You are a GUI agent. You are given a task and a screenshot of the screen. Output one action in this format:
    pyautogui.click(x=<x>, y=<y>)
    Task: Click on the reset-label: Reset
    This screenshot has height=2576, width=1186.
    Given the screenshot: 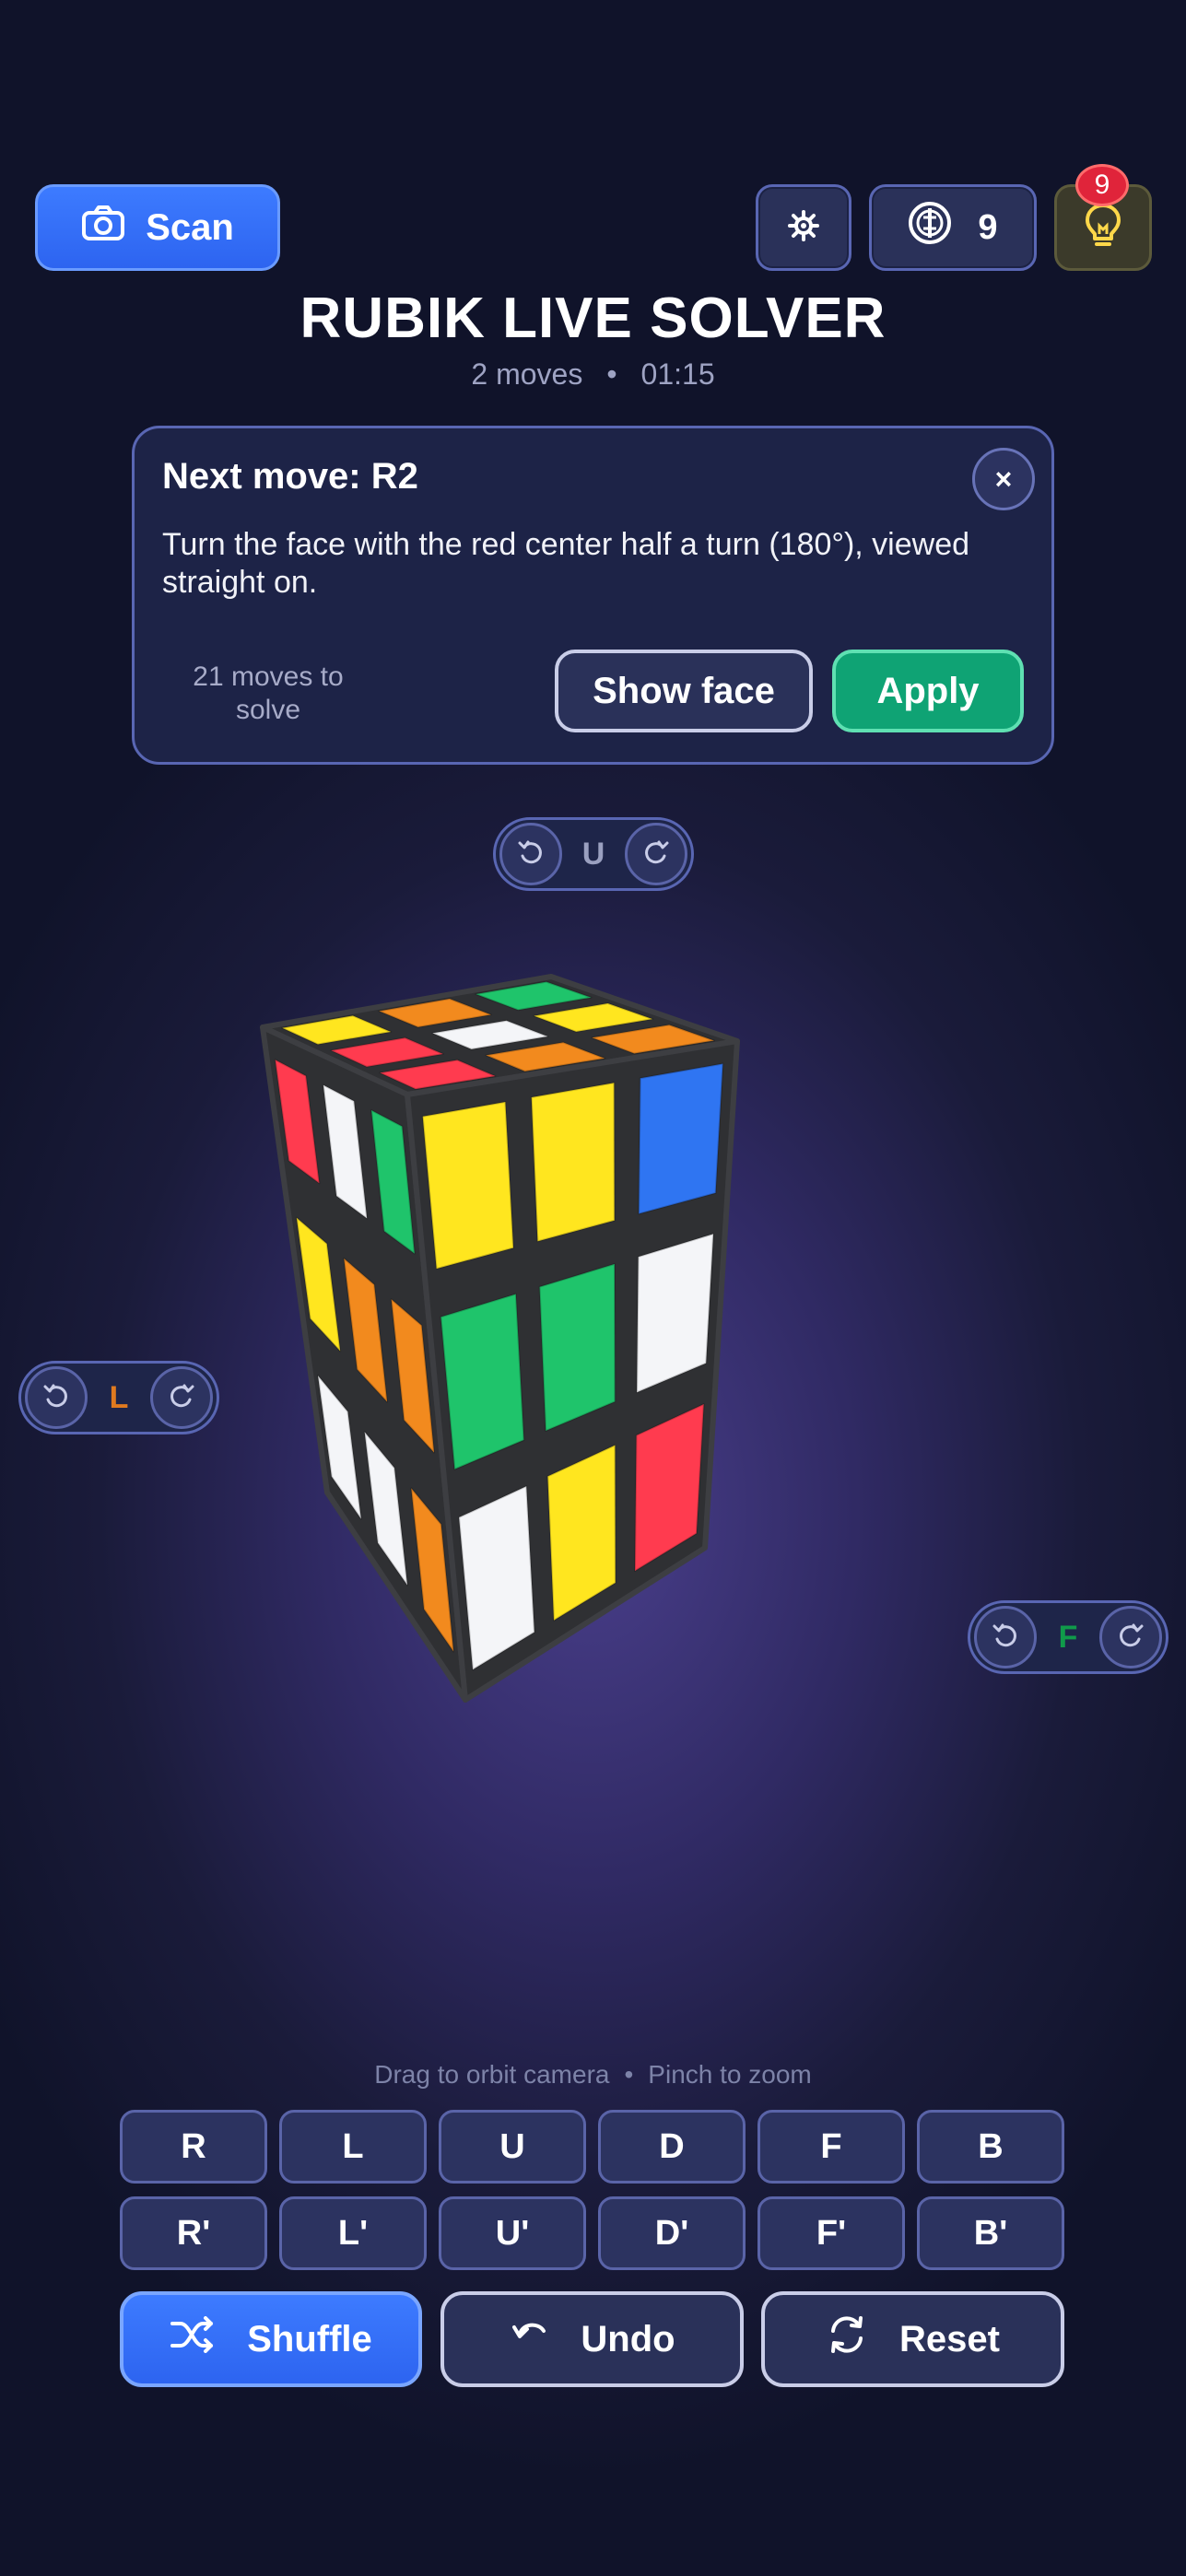 What is the action you would take?
    pyautogui.click(x=949, y=2338)
    